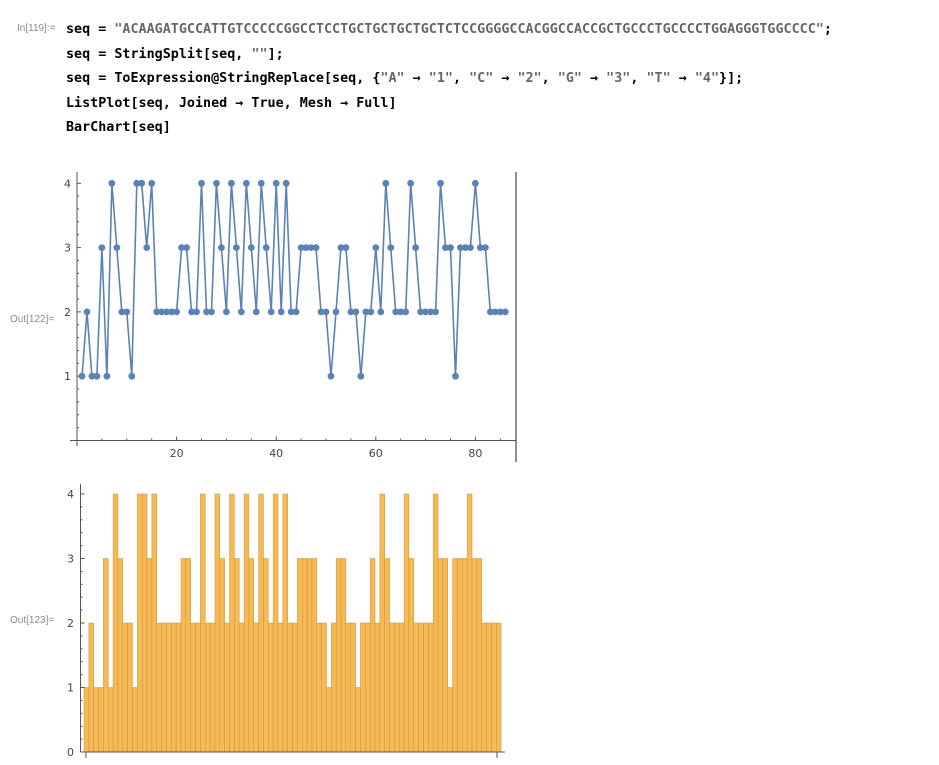  What do you see at coordinates (376, 453) in the screenshot?
I see `x-tick-label: 60` at bounding box center [376, 453].